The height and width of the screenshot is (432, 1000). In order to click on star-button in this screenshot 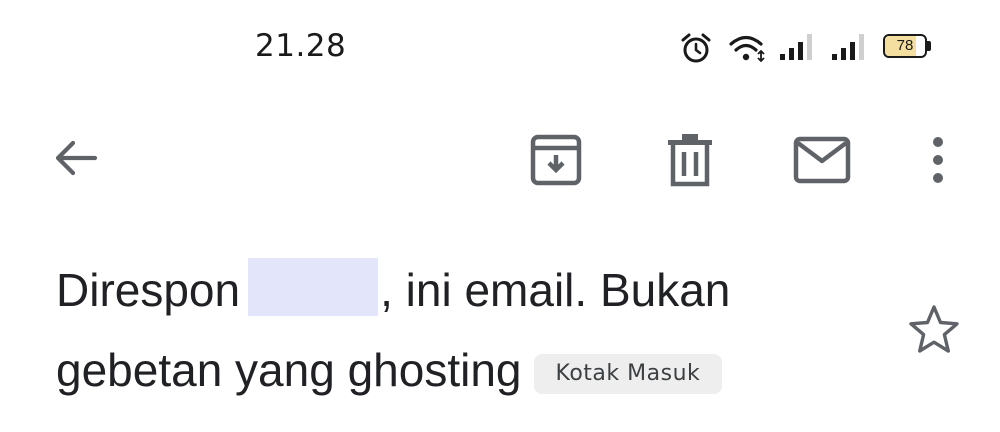, I will do `click(934, 330)`.